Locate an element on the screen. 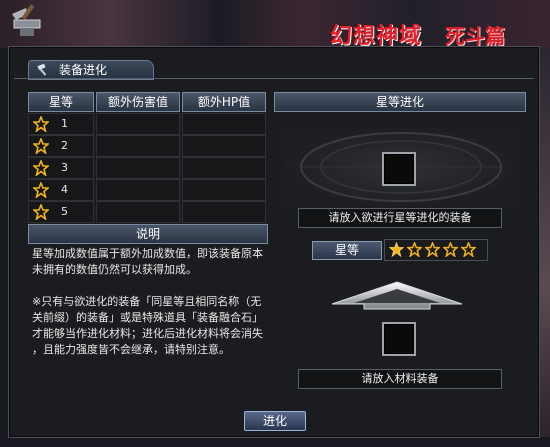 The height and width of the screenshot is (447, 550). material-slot-hint: 请放入材料装备 is located at coordinates (400, 379).